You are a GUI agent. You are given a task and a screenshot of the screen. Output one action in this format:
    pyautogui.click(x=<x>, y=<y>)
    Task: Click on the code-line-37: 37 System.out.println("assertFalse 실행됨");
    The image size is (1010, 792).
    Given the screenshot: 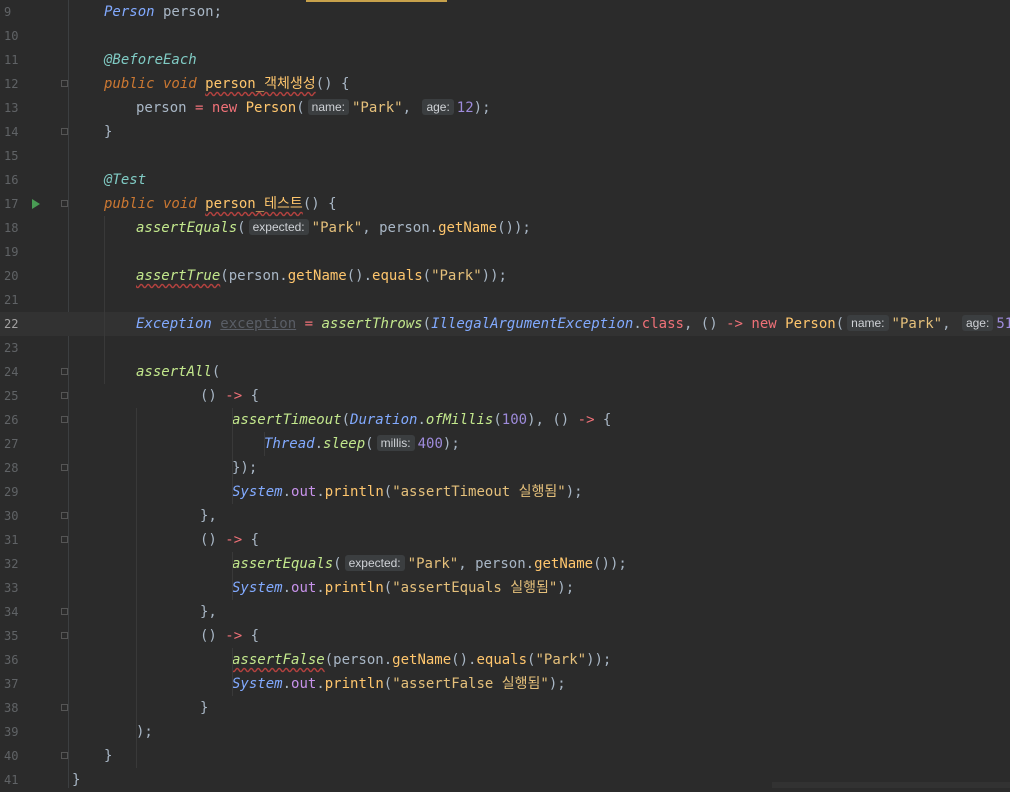 What is the action you would take?
    pyautogui.click(x=505, y=684)
    